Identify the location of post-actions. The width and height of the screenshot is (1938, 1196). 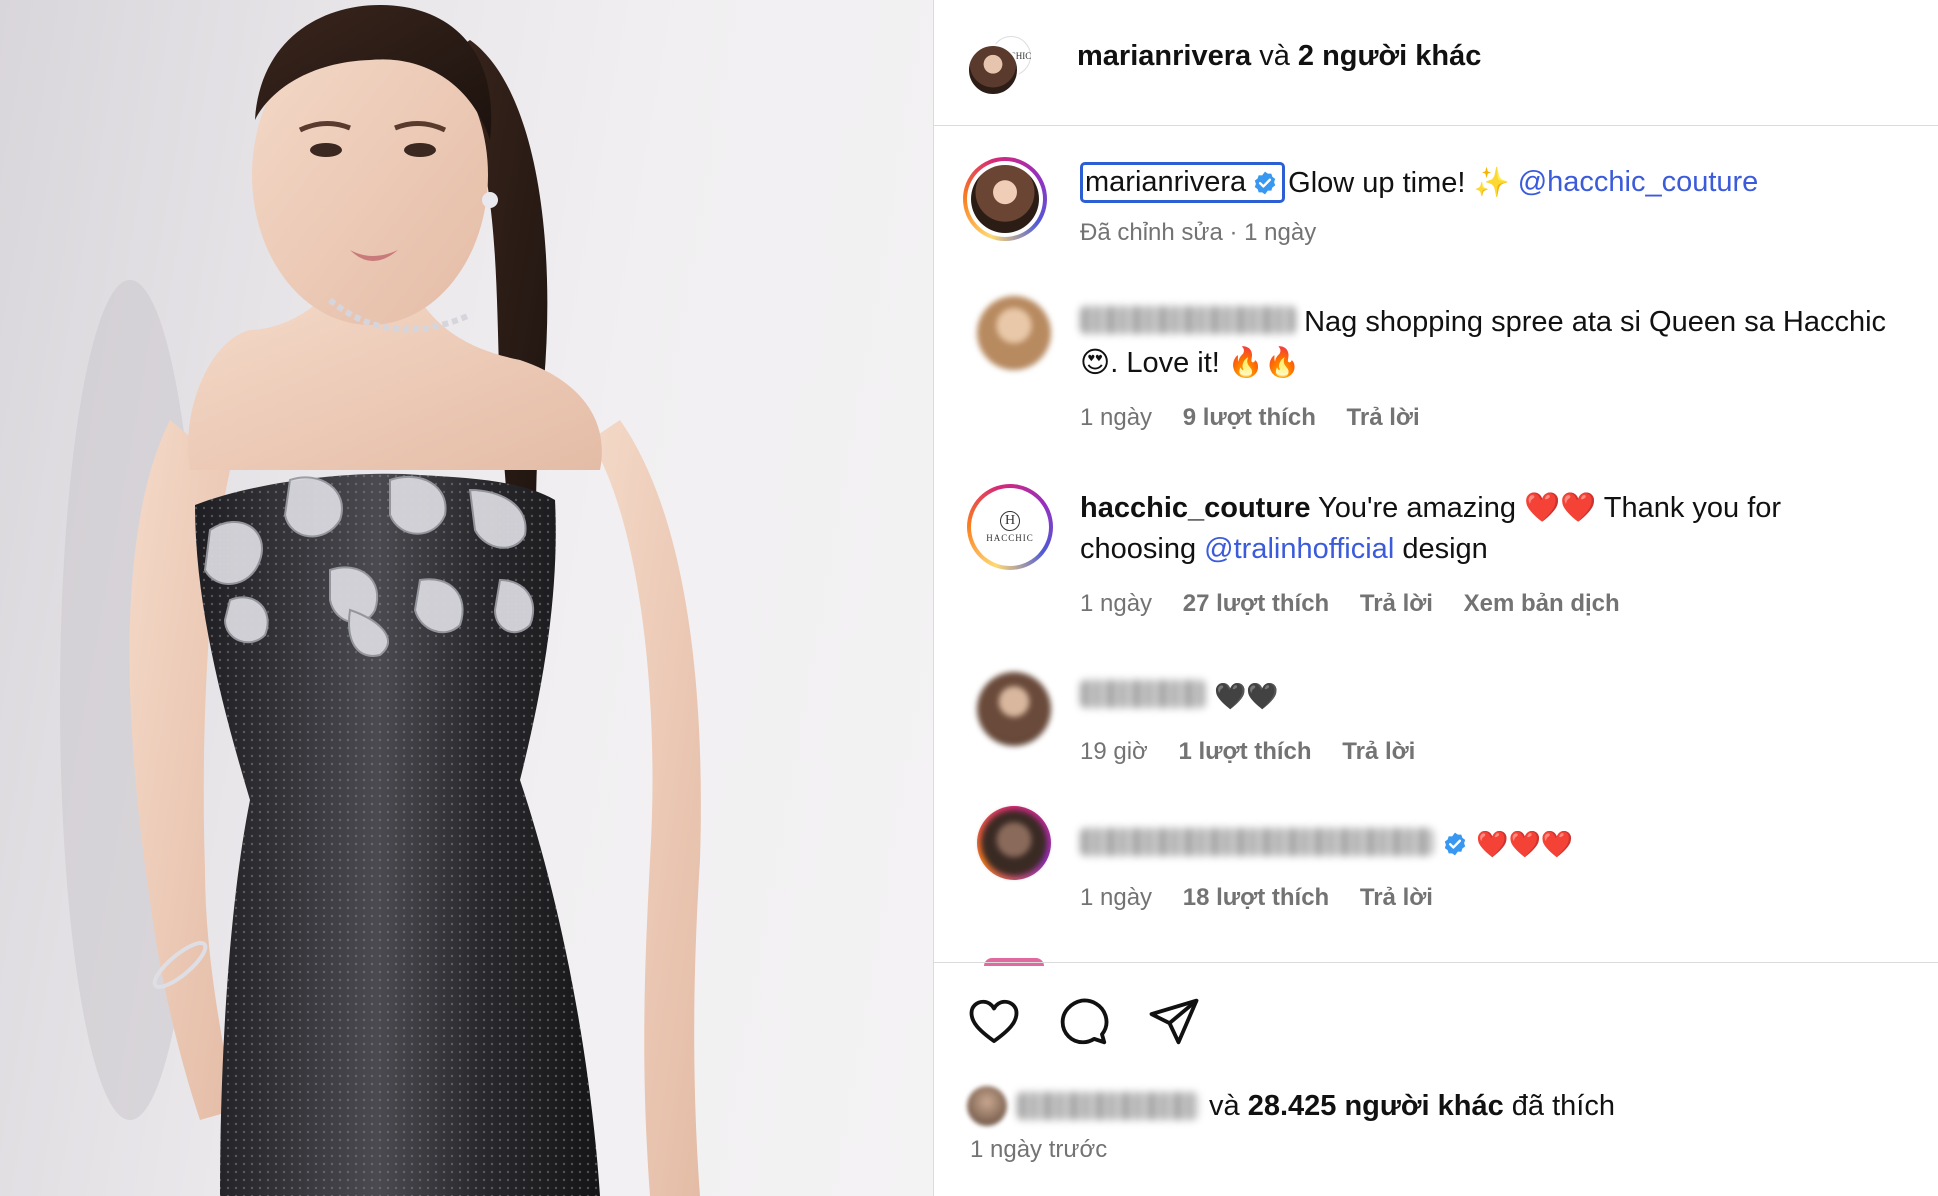
(1084, 1022).